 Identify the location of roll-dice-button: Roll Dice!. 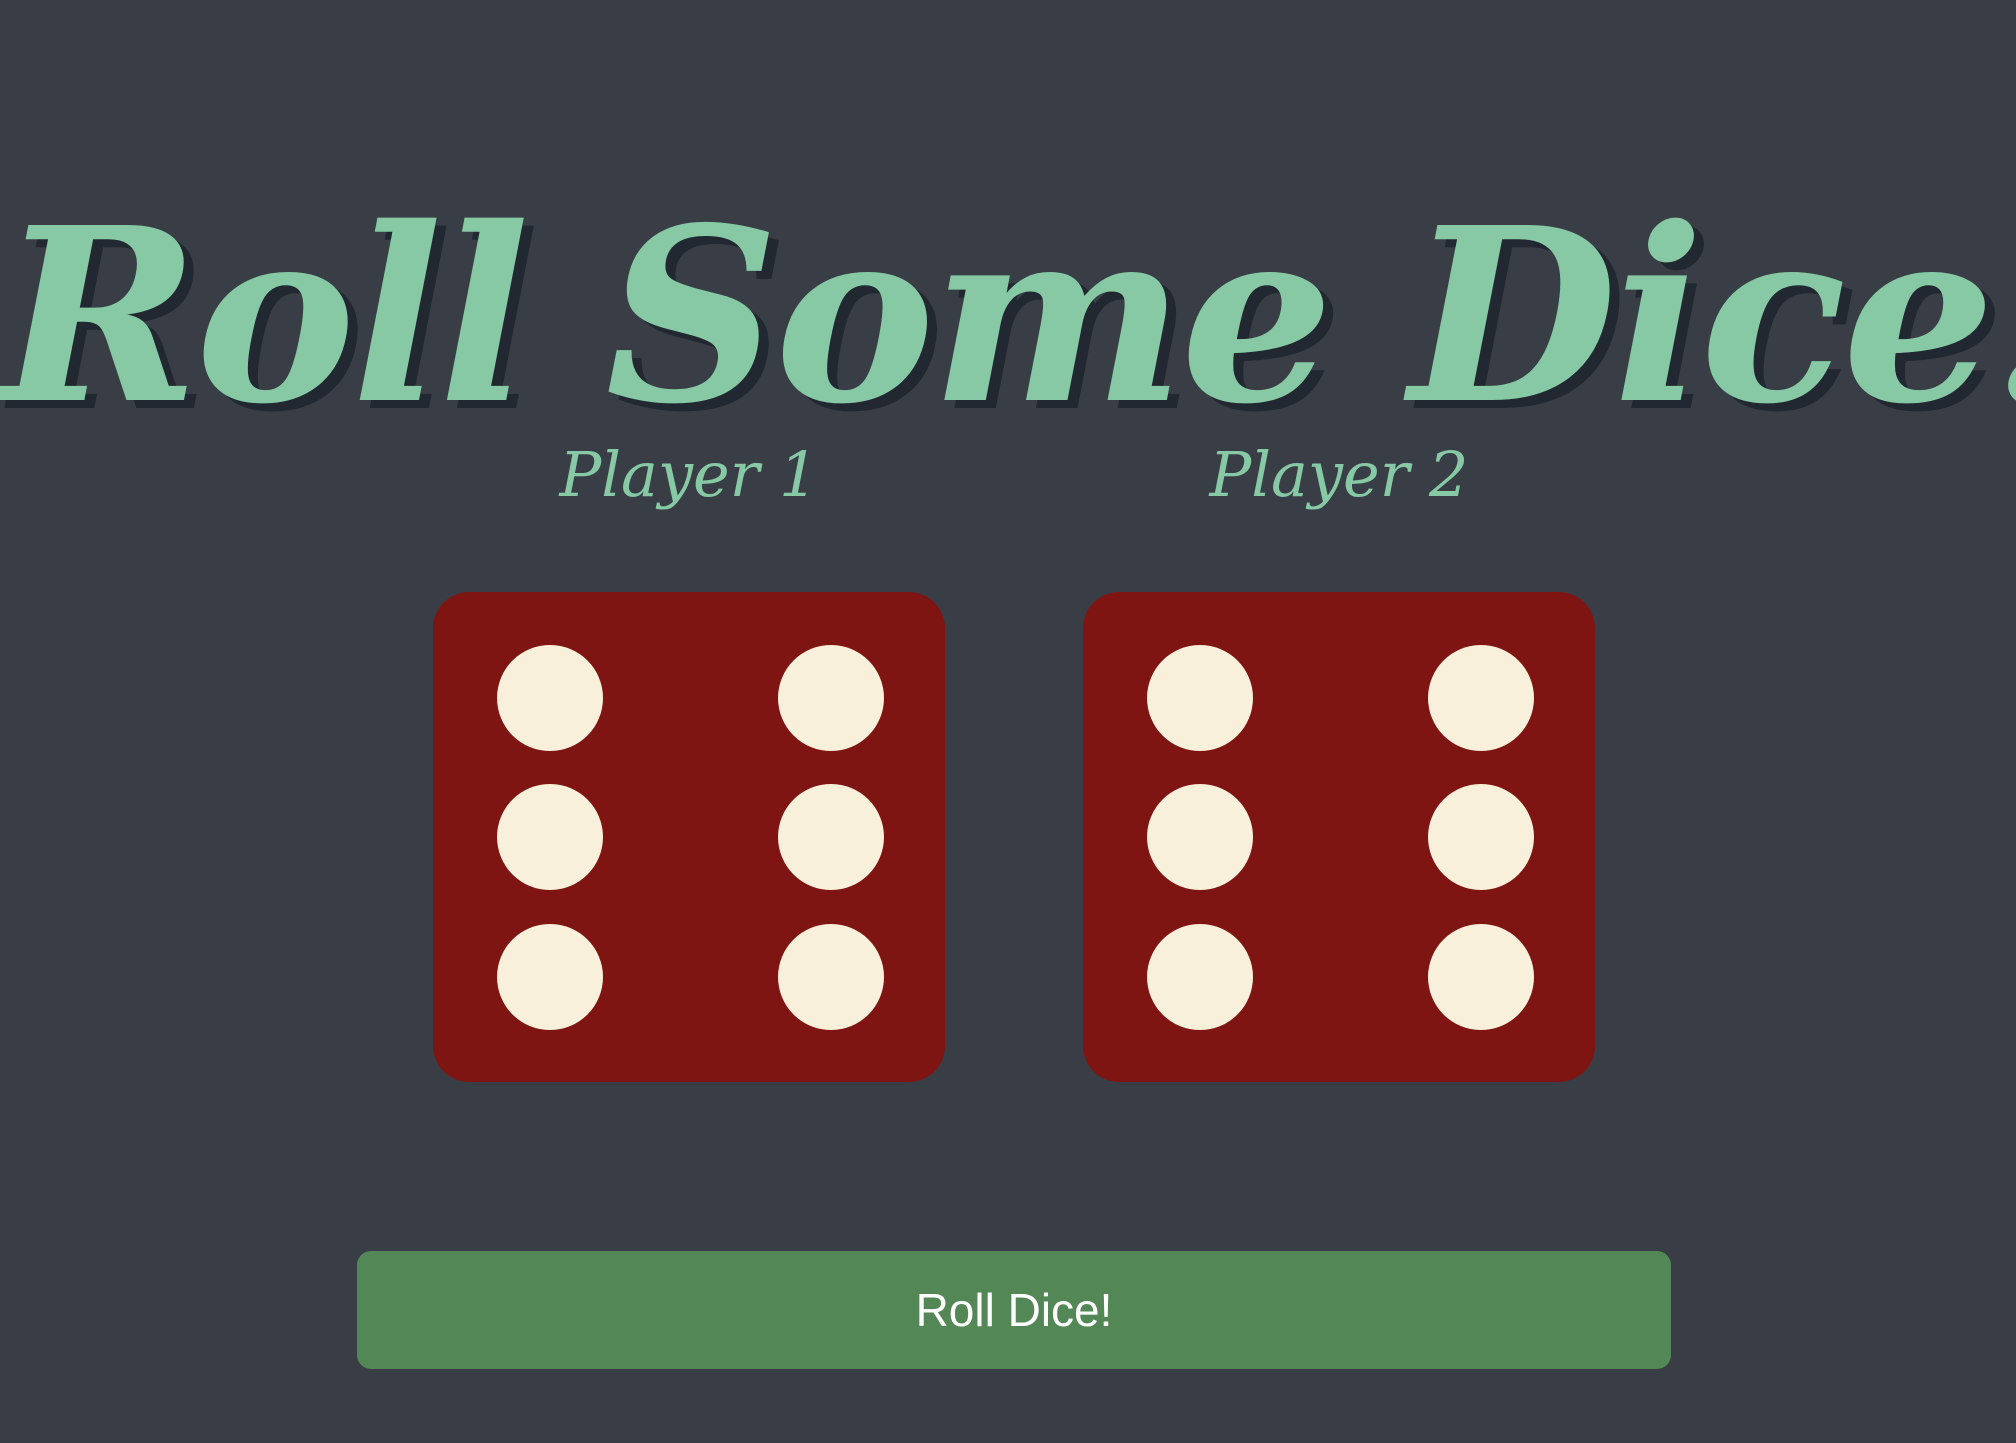
(1014, 1310).